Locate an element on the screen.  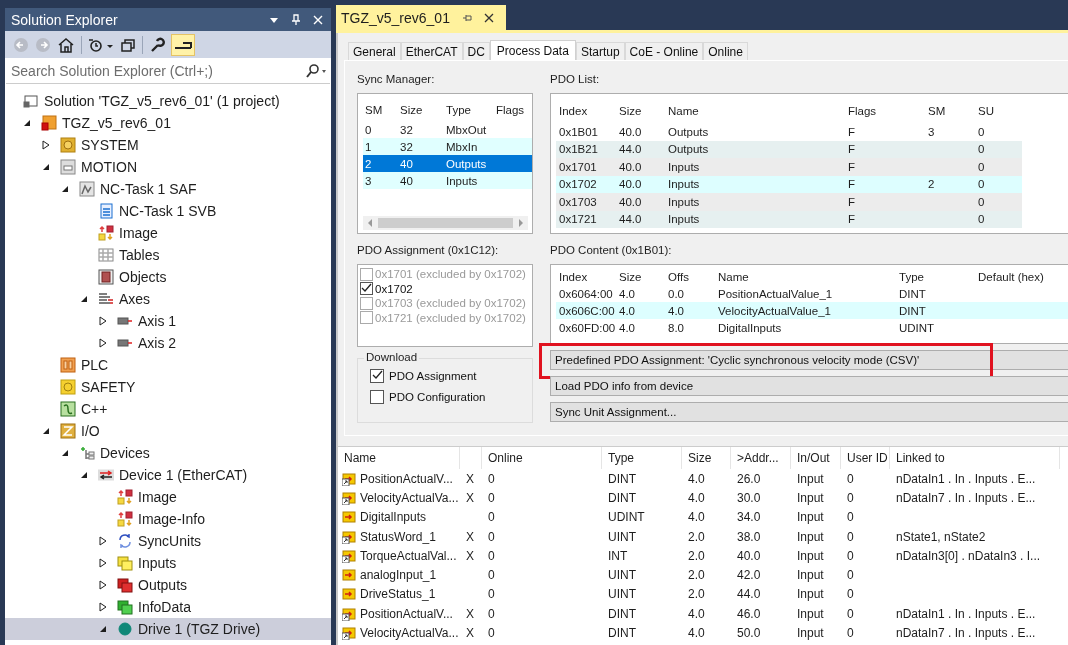
tree-row: Image-Info is located at coordinates (168, 519).